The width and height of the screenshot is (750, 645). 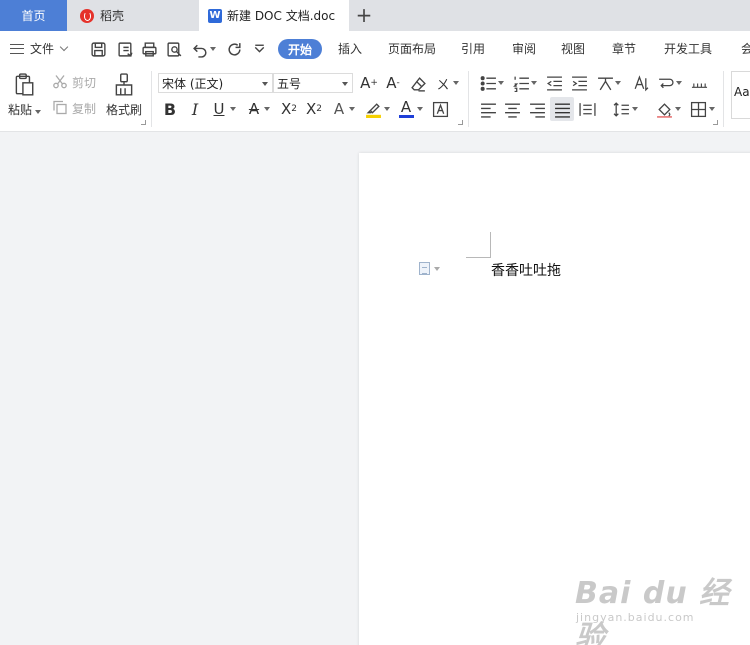 What do you see at coordinates (420, 109) in the screenshot?
I see `font-color-dropdown-icon` at bounding box center [420, 109].